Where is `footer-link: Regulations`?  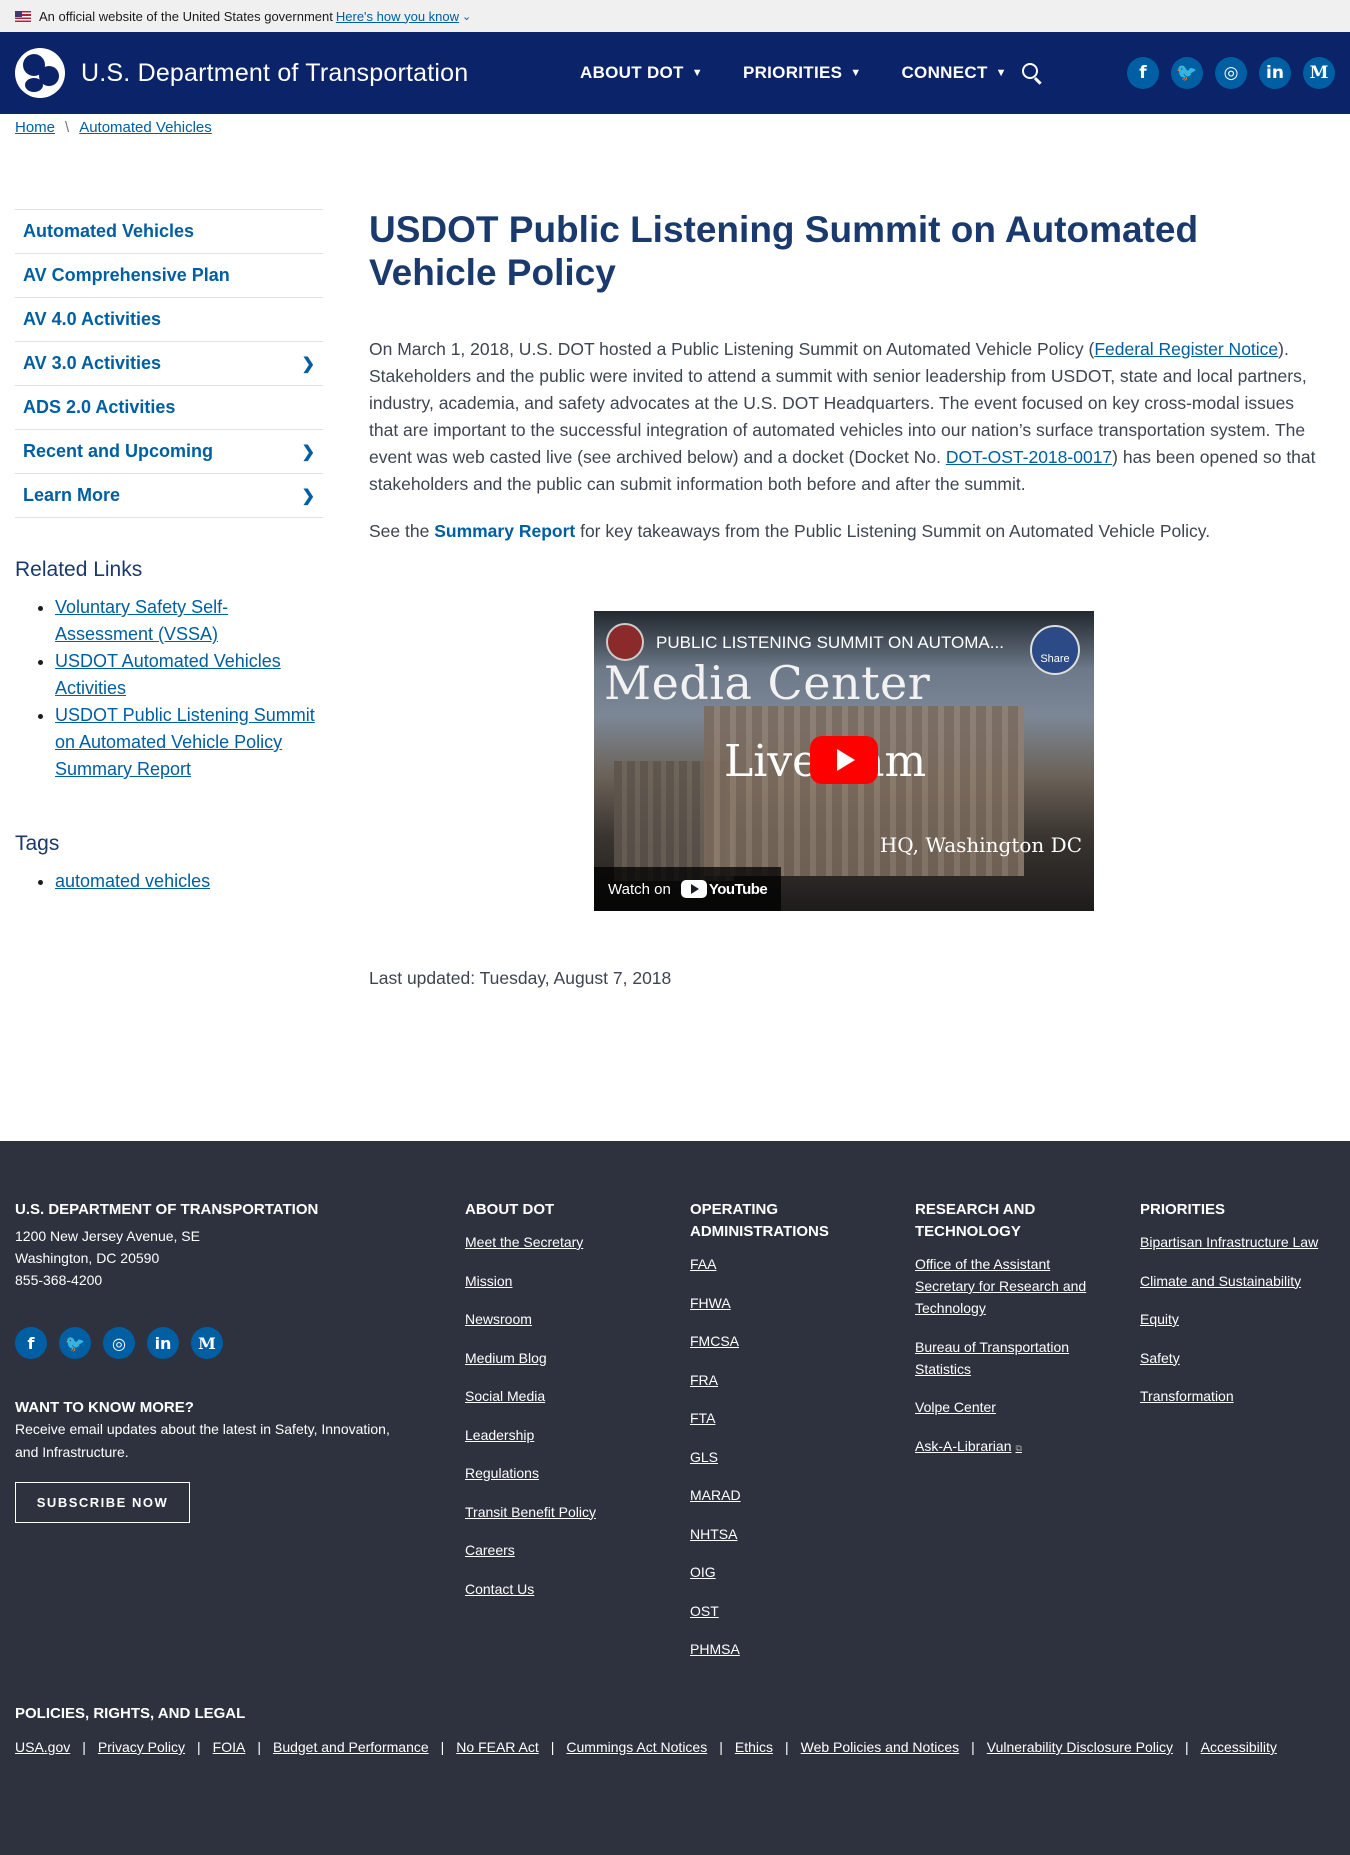
footer-link: Regulations is located at coordinates (565, 1473).